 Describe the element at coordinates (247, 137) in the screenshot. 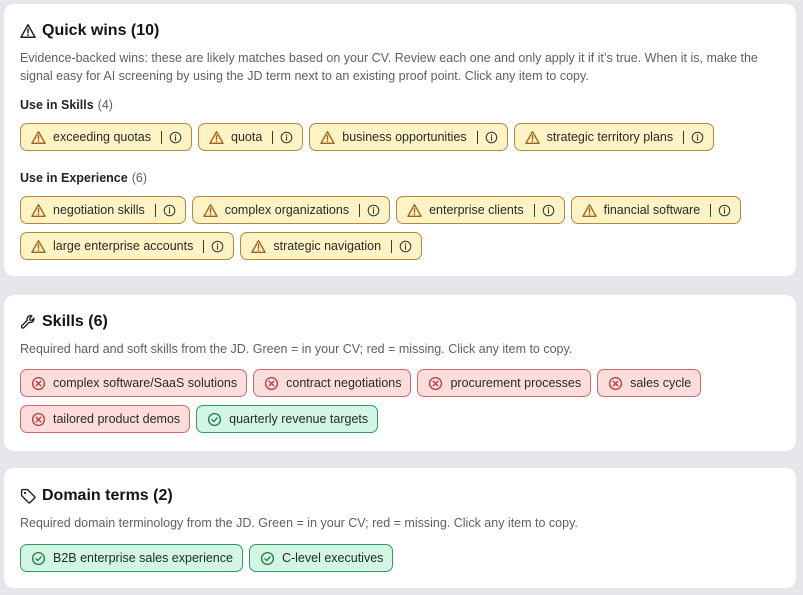

I see `chip-label: quota` at that location.